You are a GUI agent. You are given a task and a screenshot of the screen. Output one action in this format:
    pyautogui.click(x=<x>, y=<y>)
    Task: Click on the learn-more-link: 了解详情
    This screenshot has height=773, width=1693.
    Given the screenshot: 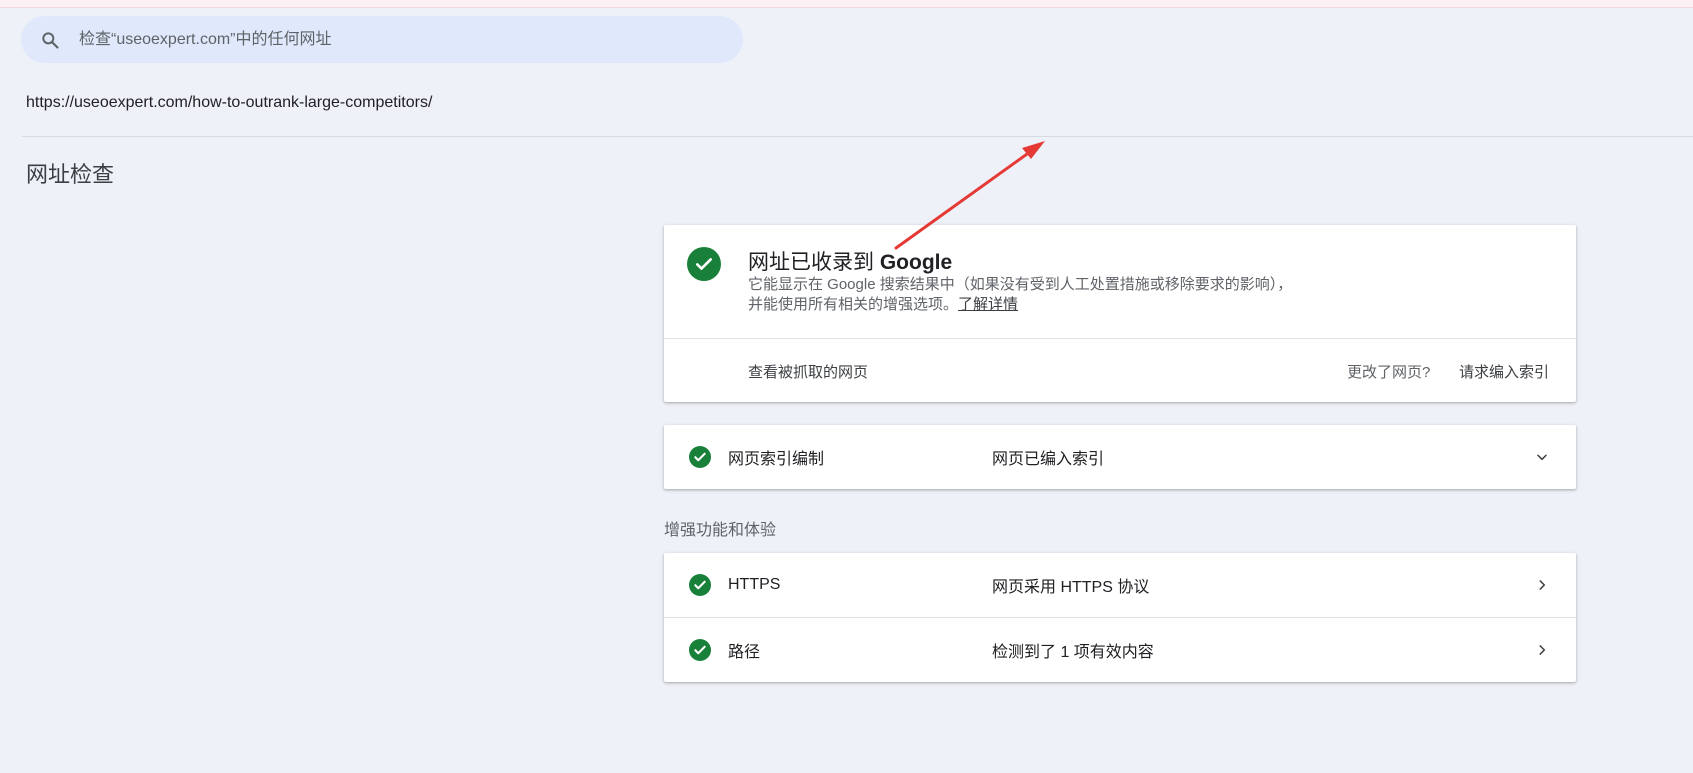 What is the action you would take?
    pyautogui.click(x=988, y=304)
    